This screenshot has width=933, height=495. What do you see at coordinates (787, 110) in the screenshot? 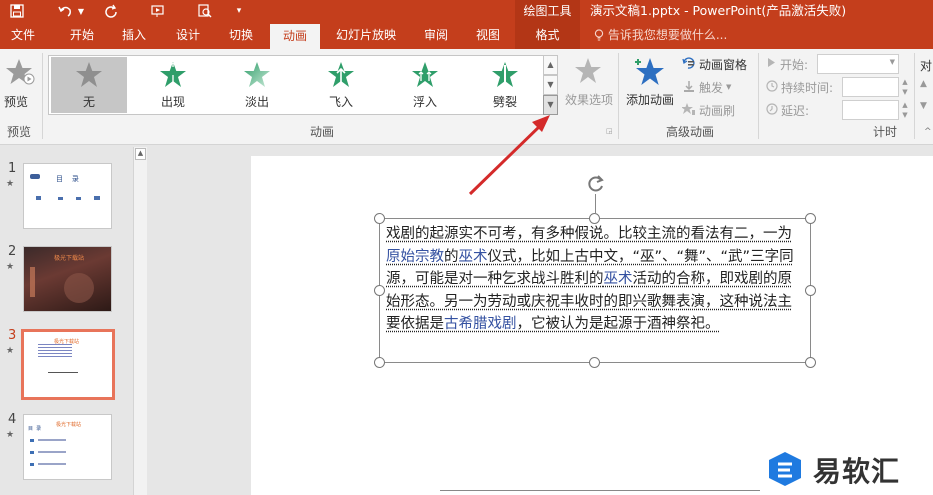
I see `timing-delay-row: 延迟:` at bounding box center [787, 110].